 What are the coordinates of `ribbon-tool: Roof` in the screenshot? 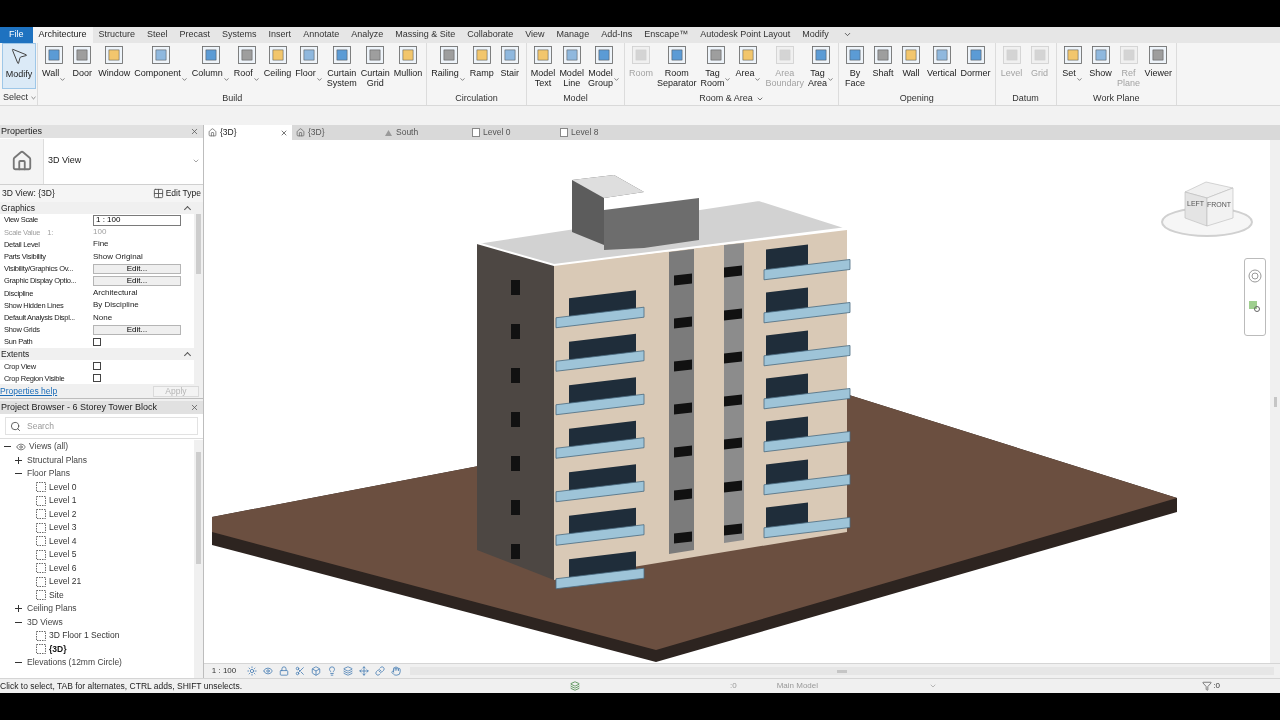 It's located at (246, 67).